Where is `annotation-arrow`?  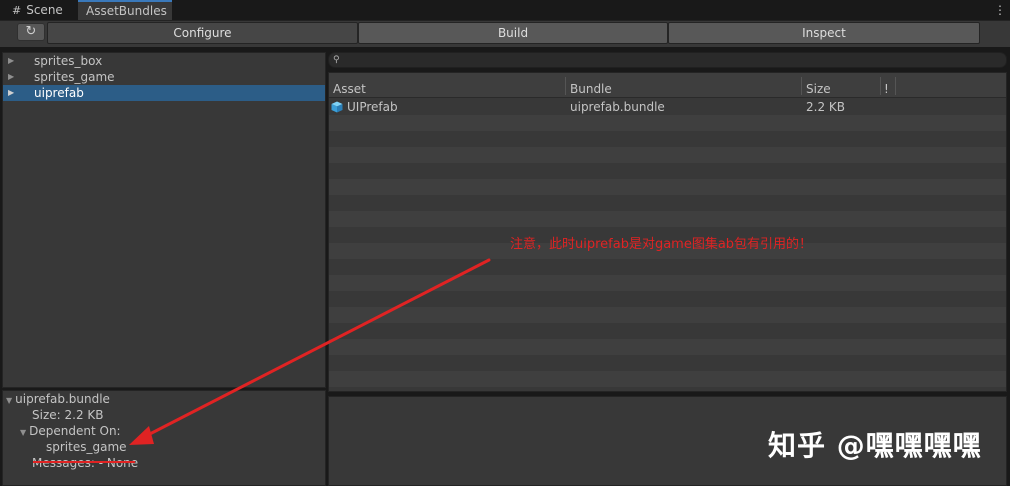 annotation-arrow is located at coordinates (310, 351).